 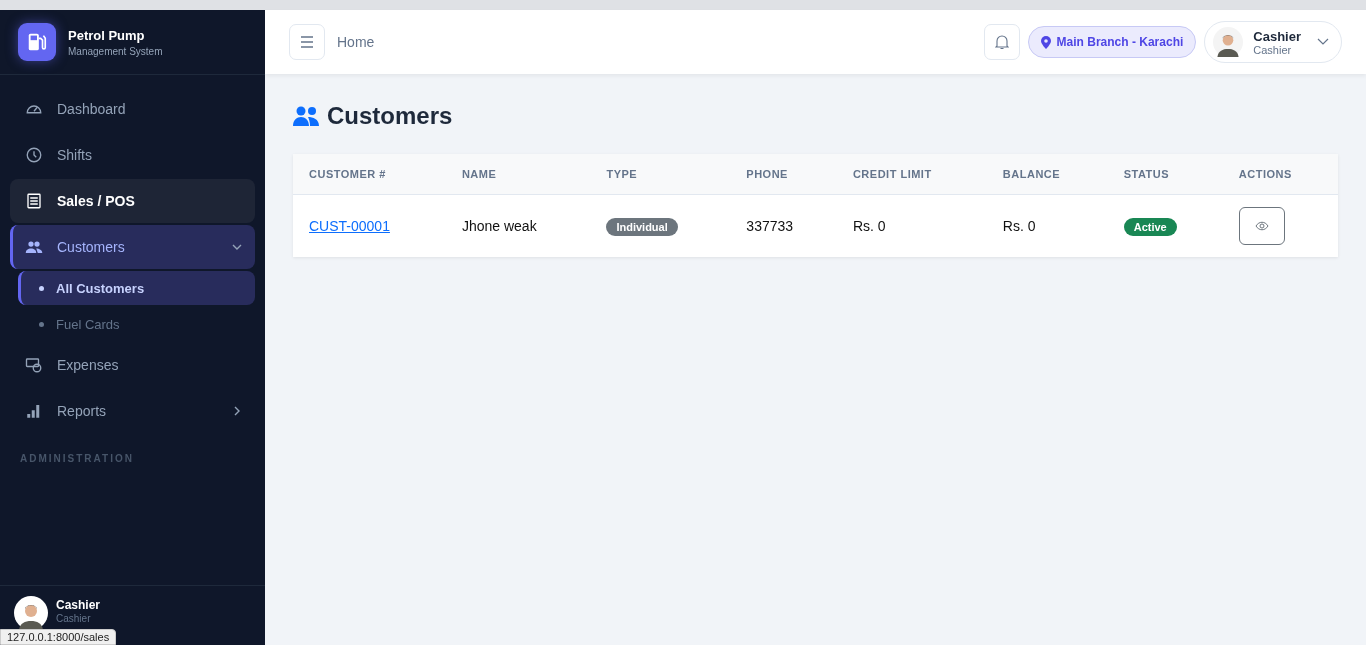 What do you see at coordinates (1280, 174) in the screenshot?
I see `column-header: ACTIONS` at bounding box center [1280, 174].